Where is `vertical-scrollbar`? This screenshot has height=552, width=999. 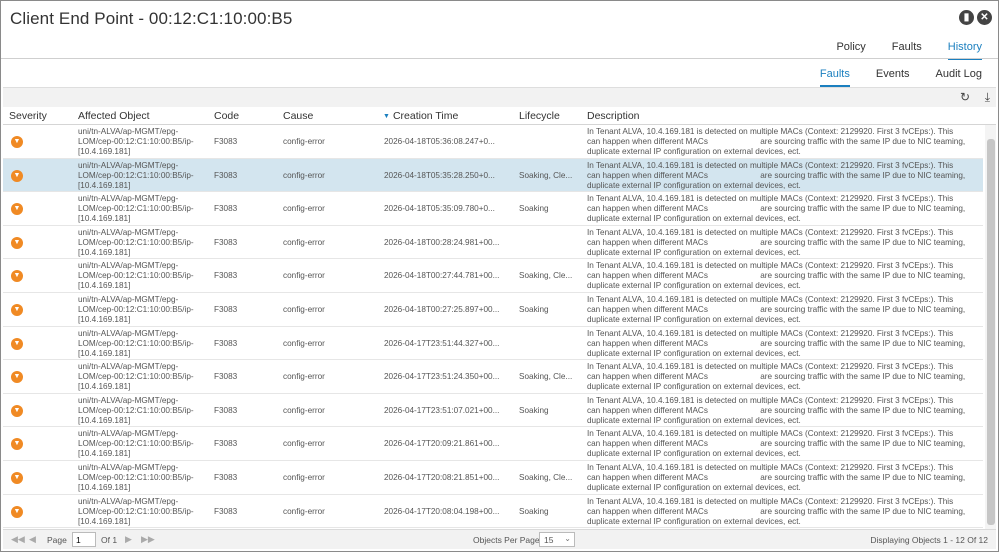 vertical-scrollbar is located at coordinates (990, 327).